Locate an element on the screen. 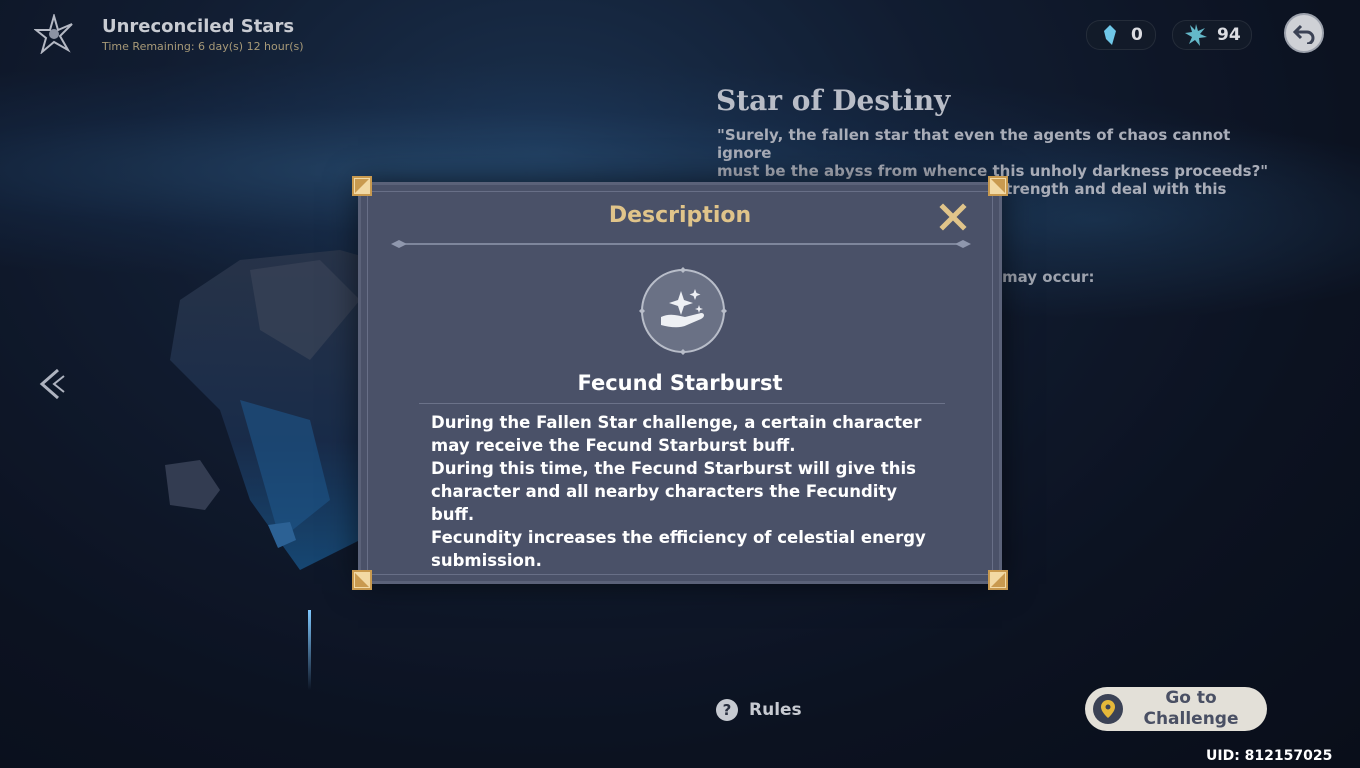 This screenshot has width=1360, height=768. crystal-shard-icon is located at coordinates (1110, 35).